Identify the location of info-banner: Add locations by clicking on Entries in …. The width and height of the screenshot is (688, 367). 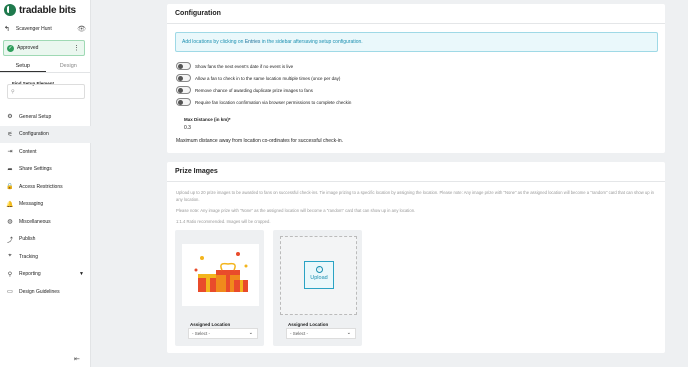
(416, 42).